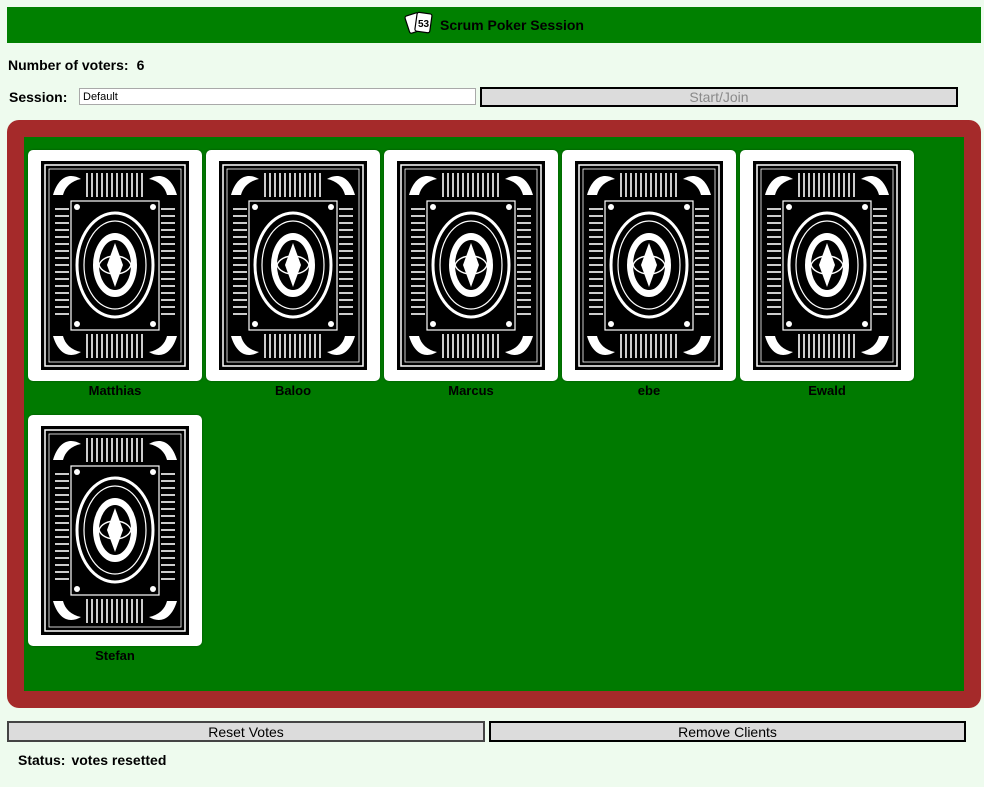 Image resolution: width=984 pixels, height=787 pixels. I want to click on player-card: ebe, so click(649, 274).